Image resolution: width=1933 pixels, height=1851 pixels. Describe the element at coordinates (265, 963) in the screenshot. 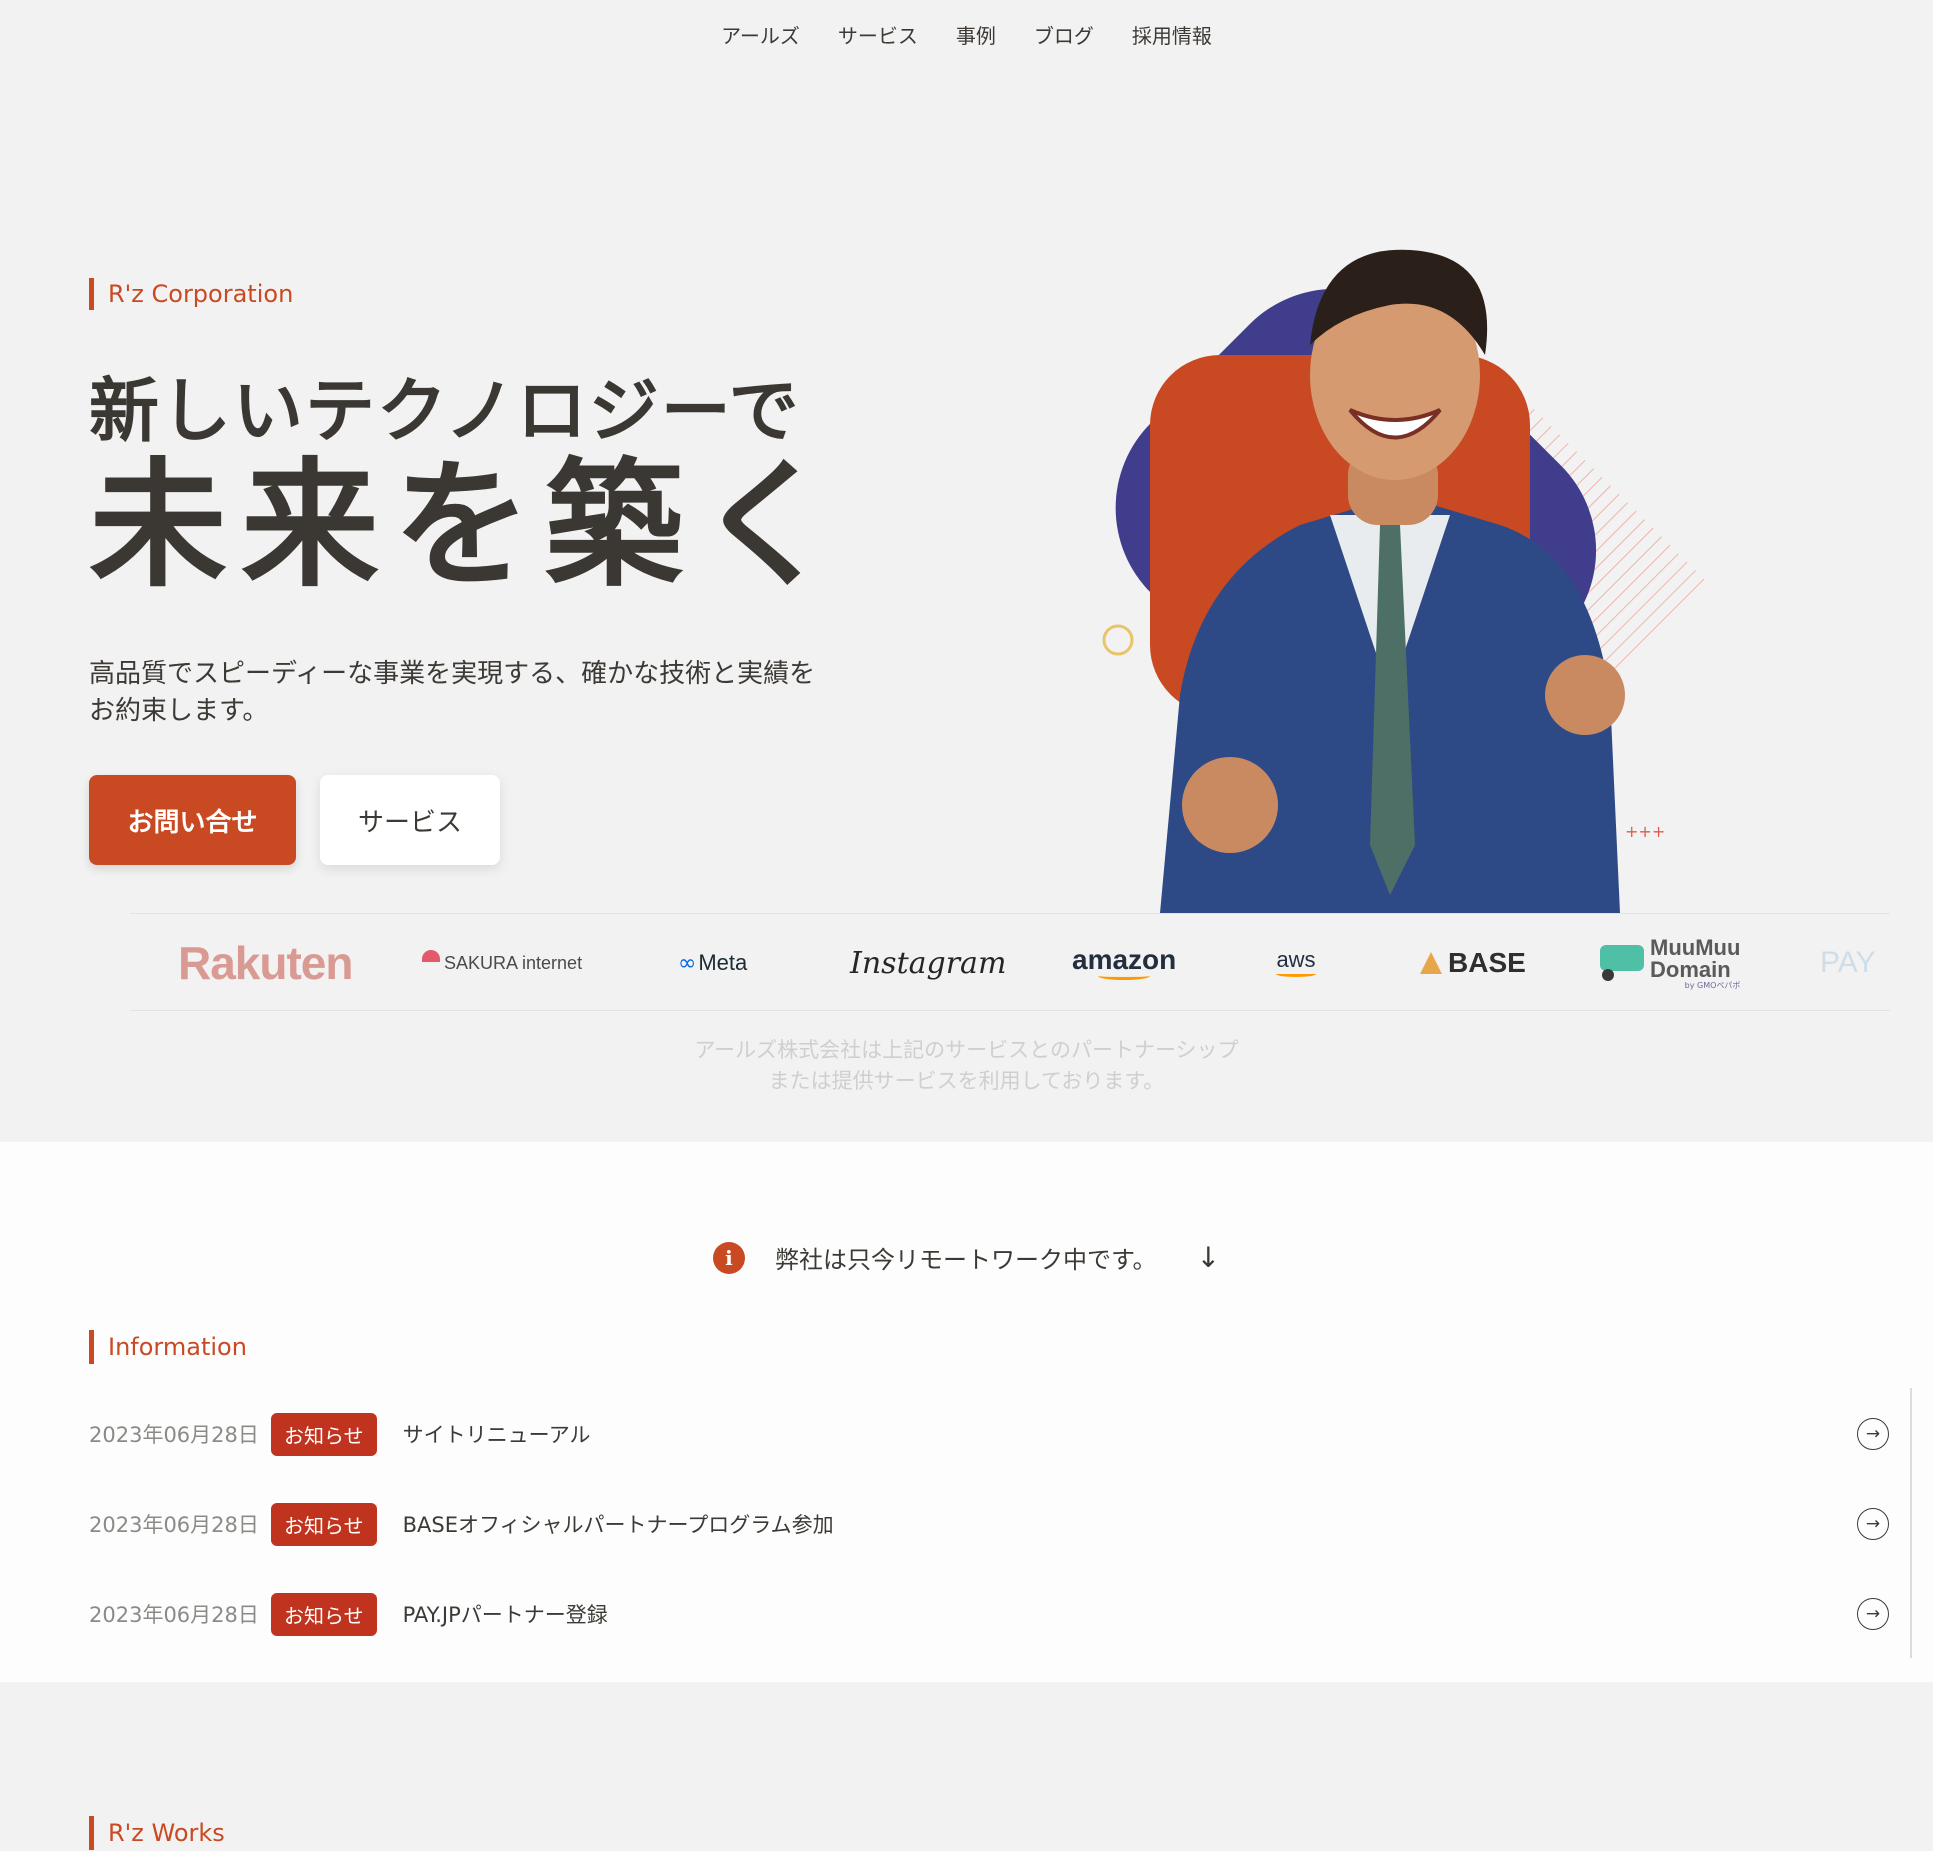

I see `rakuten-logo: Rakuten` at that location.